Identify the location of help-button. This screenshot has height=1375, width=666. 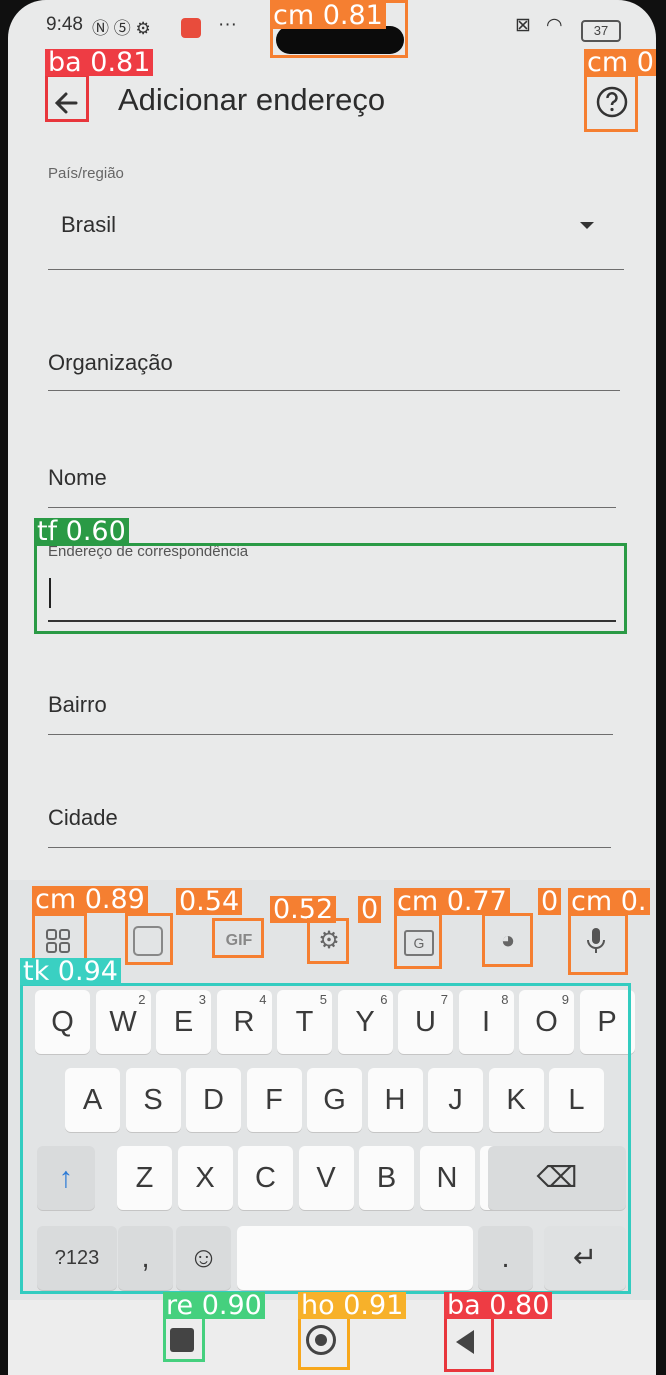
(612, 102).